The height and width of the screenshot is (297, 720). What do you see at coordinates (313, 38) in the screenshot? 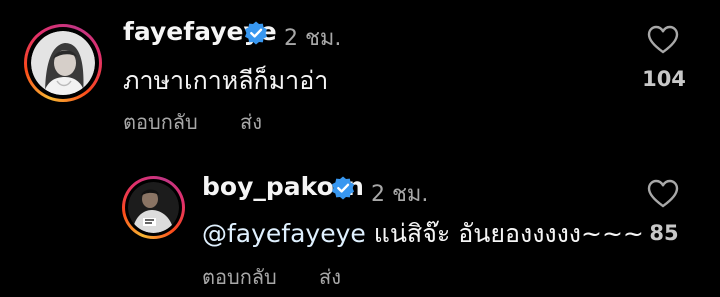
I see `comment-timestamp: 2 ชม.` at bounding box center [313, 38].